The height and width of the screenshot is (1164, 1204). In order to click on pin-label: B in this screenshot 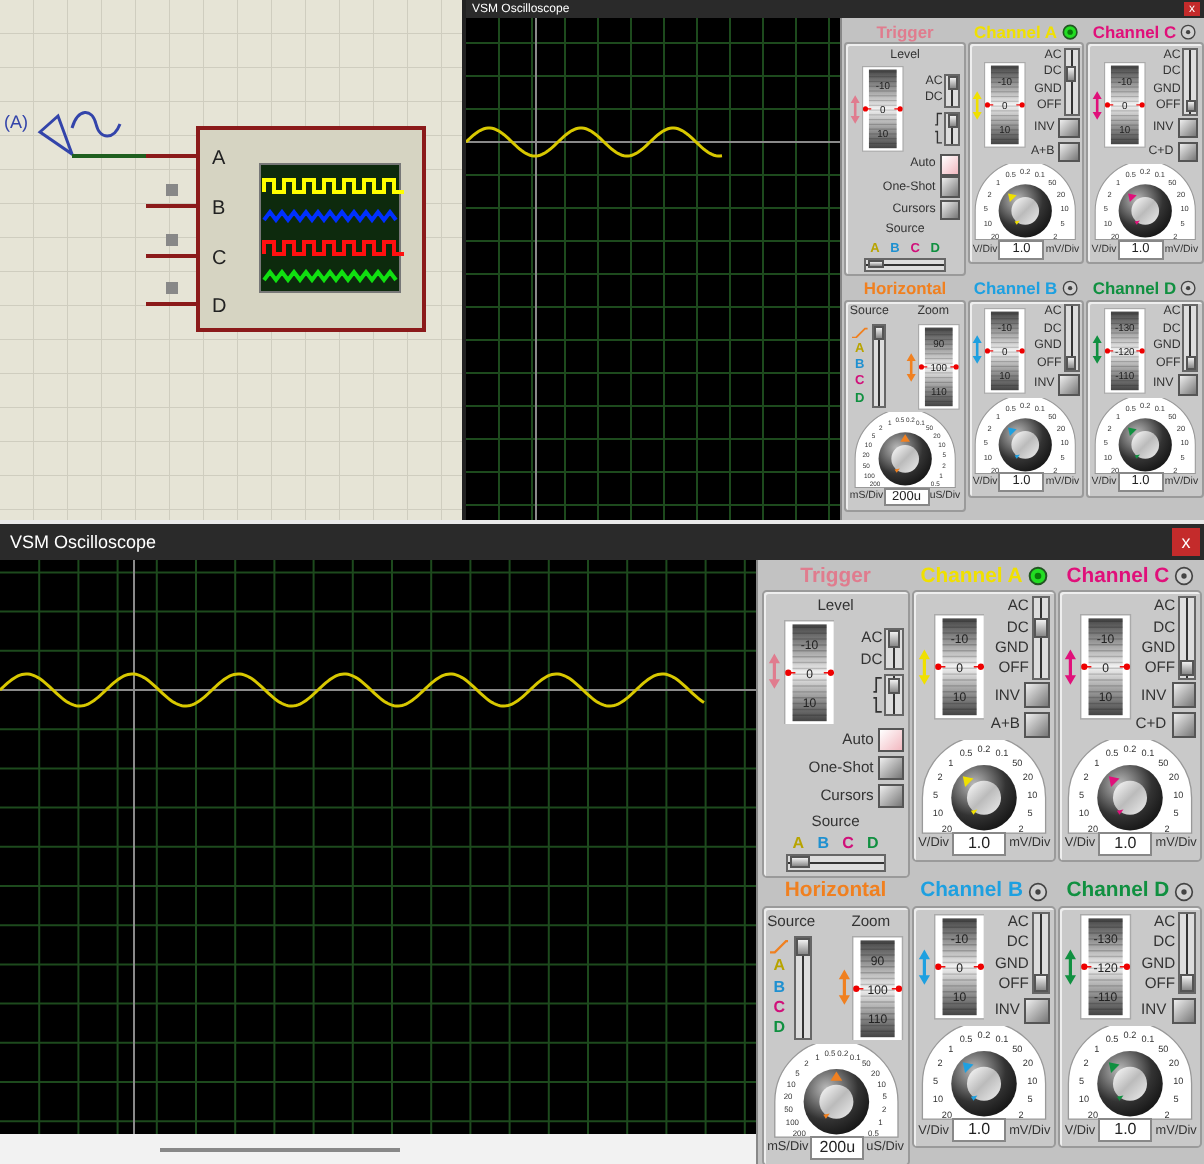, I will do `click(219, 209)`.